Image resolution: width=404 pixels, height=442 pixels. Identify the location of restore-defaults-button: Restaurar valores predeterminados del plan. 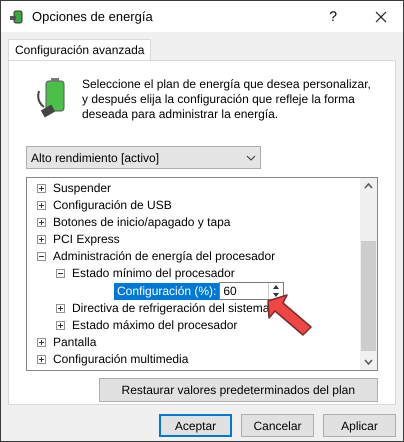
(238, 390).